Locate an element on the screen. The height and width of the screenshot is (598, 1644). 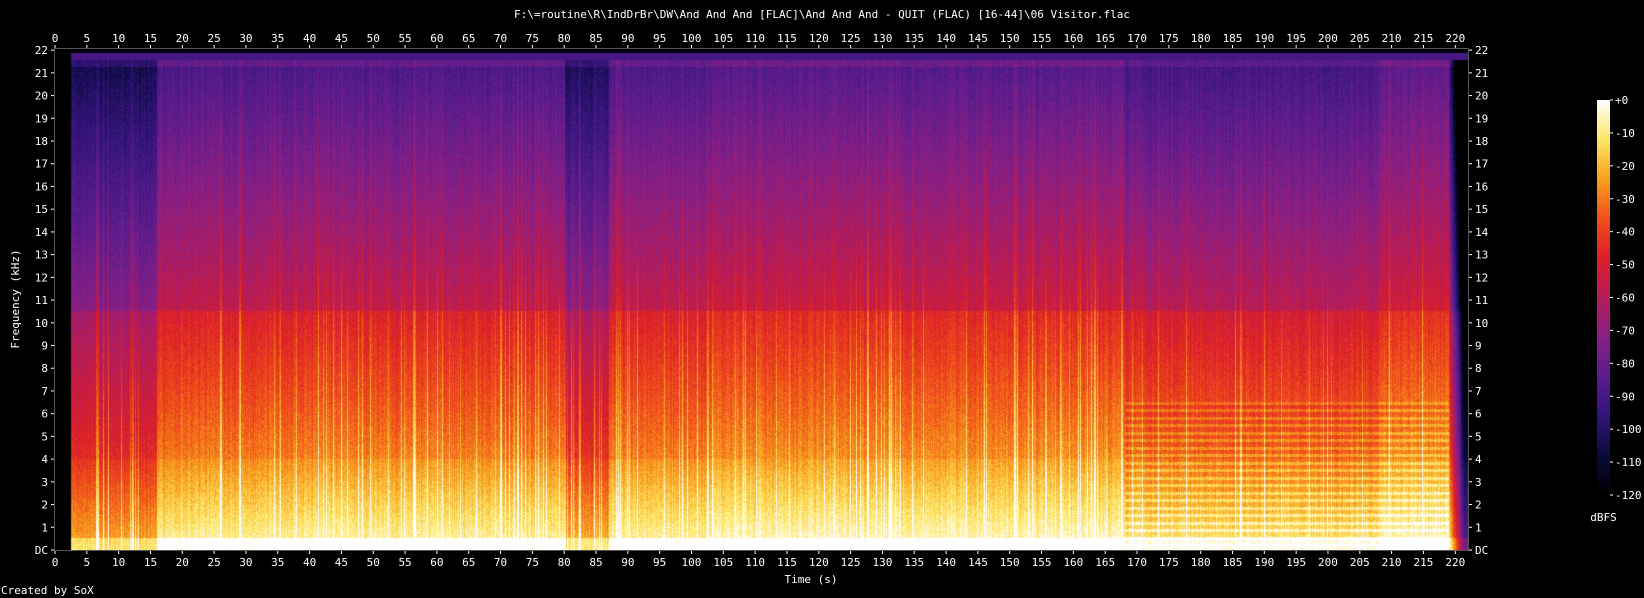
x-tick-label: 135 is located at coordinates (914, 562).